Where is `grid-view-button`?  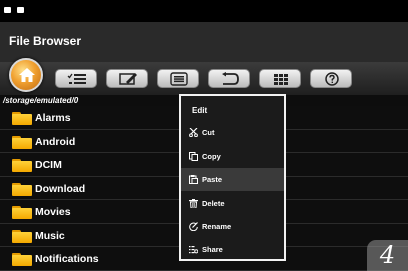 grid-view-button is located at coordinates (280, 78).